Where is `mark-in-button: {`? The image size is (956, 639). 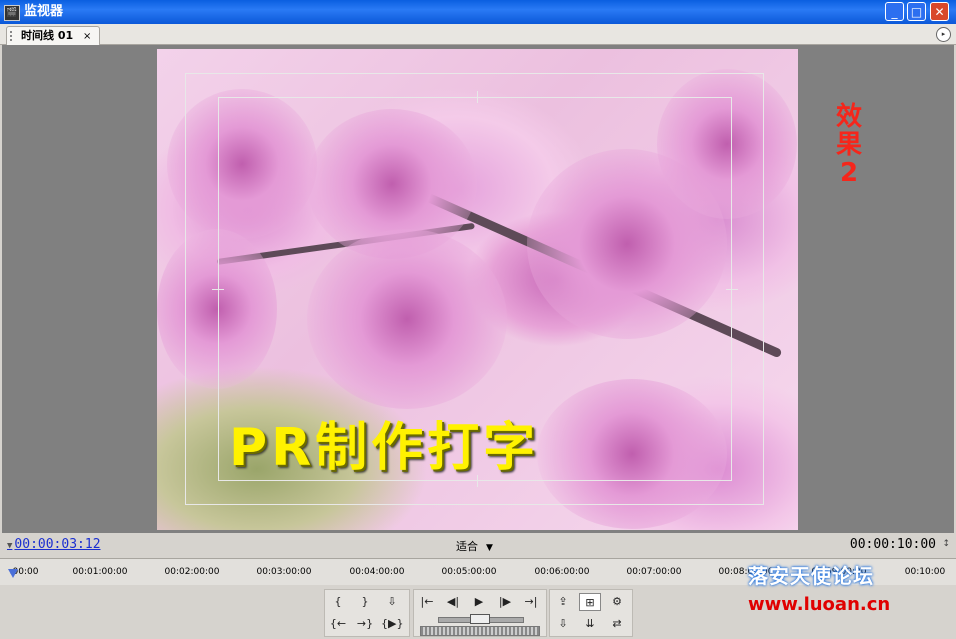 mark-in-button: { is located at coordinates (338, 602).